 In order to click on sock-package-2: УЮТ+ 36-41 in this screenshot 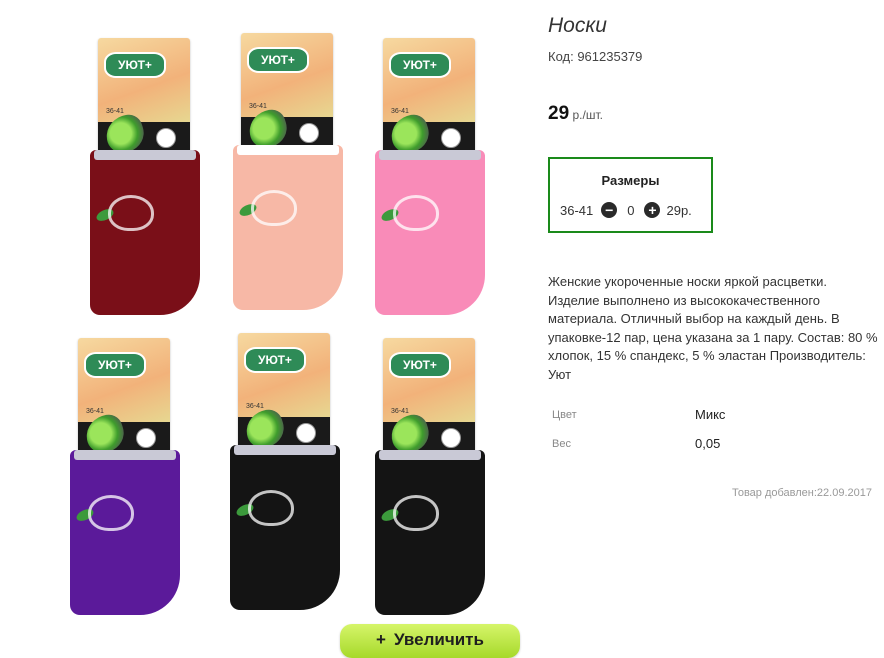, I will do `click(295, 170)`.